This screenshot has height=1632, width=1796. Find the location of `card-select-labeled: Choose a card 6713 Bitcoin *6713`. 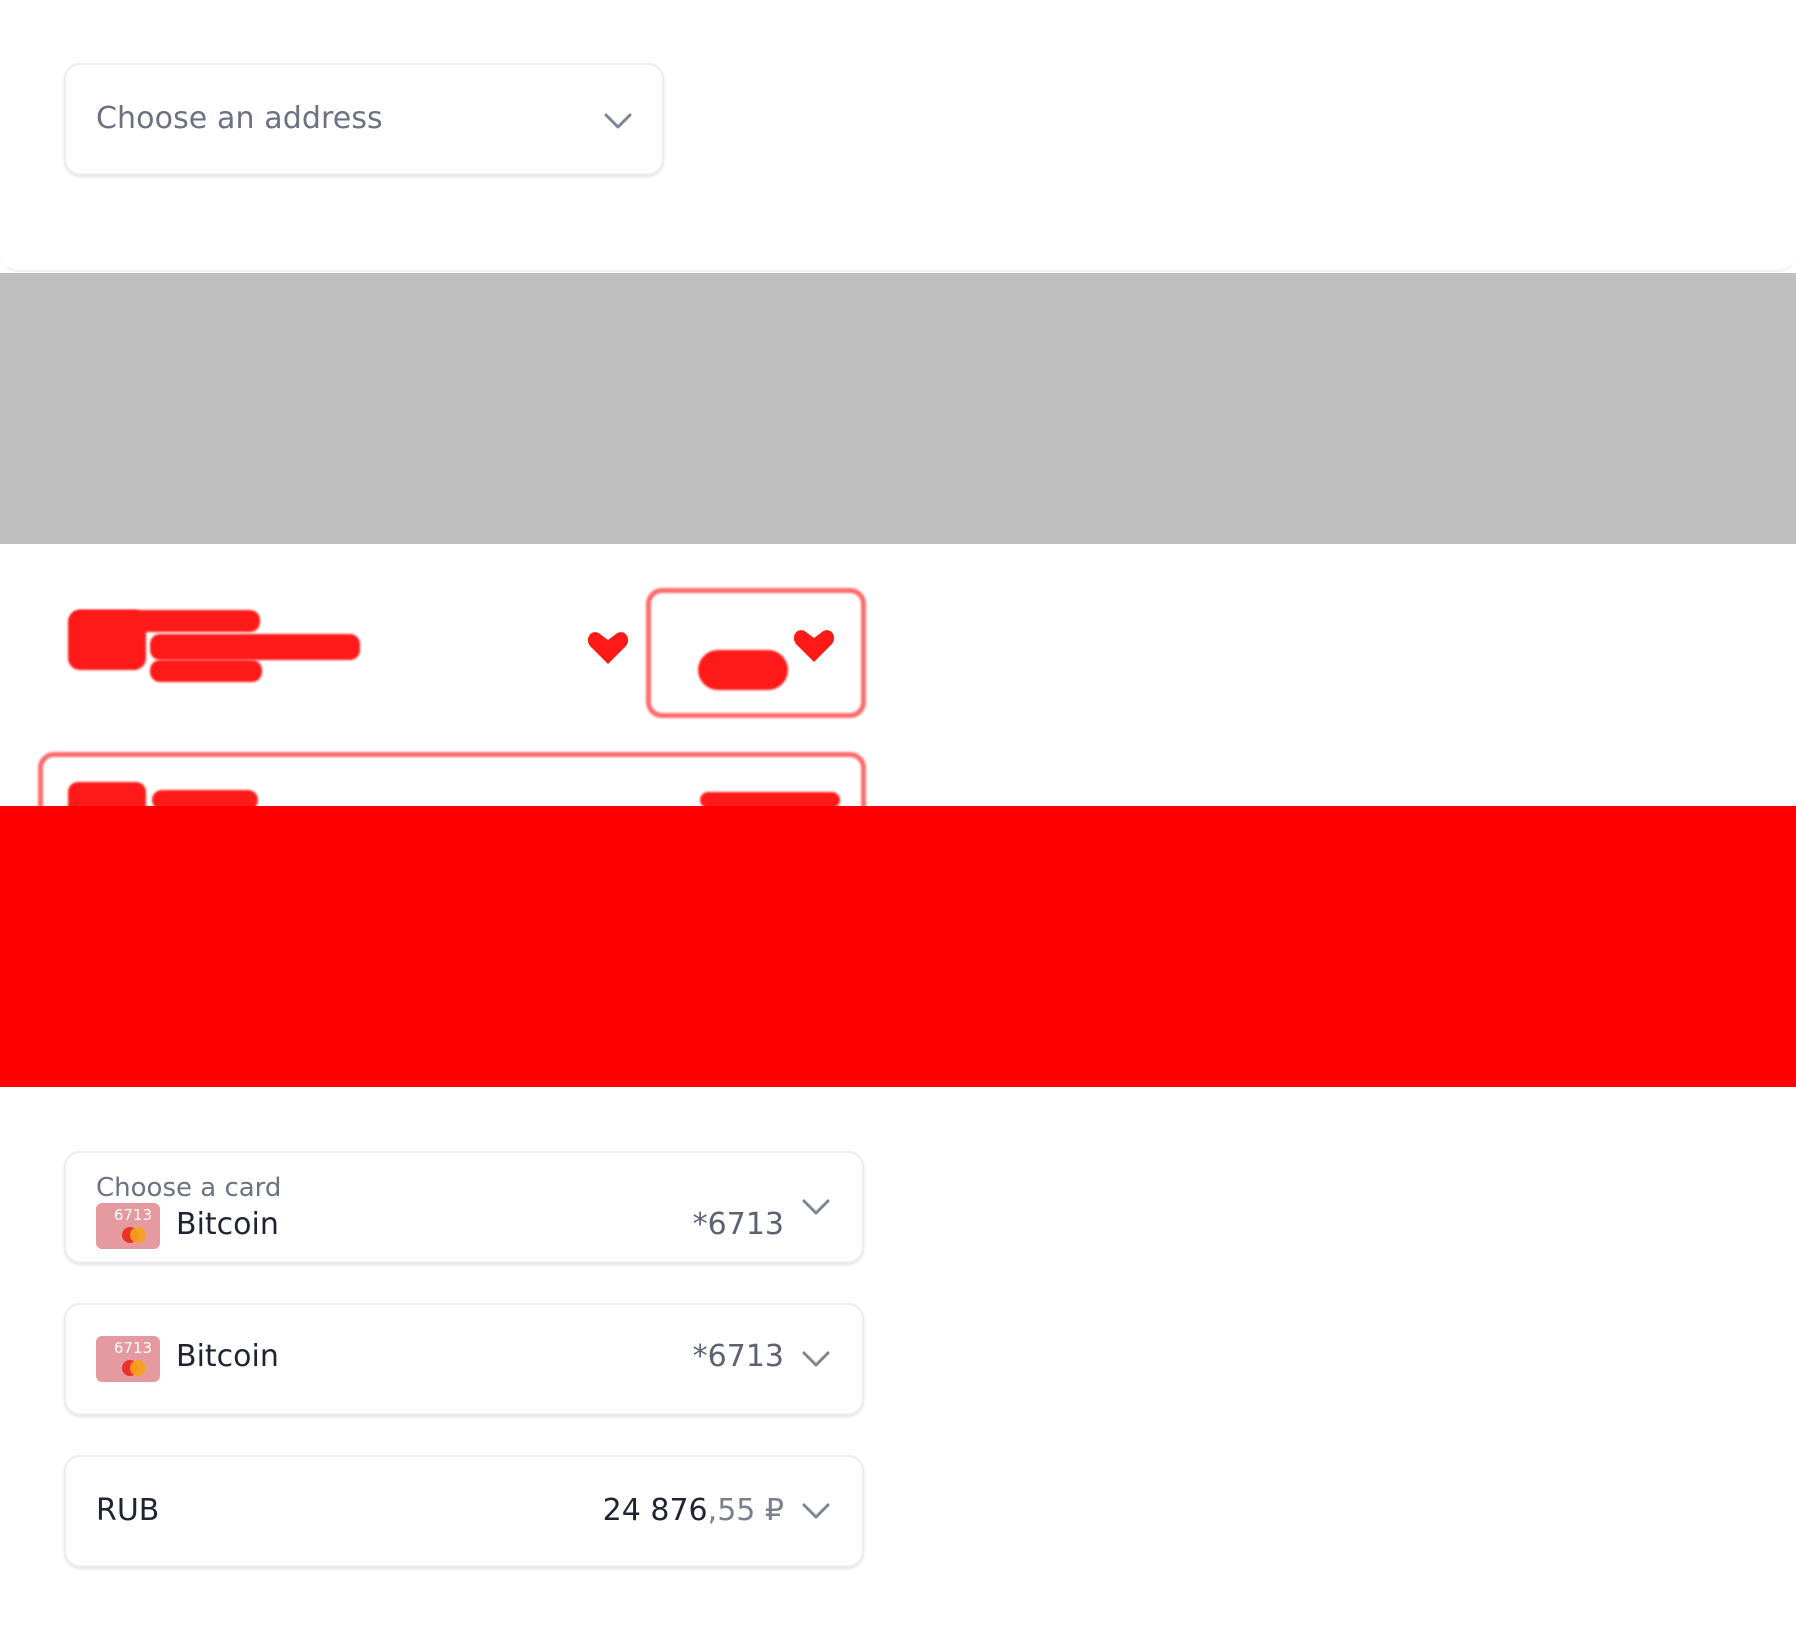

card-select-labeled: Choose a card 6713 Bitcoin *6713 is located at coordinates (464, 1207).